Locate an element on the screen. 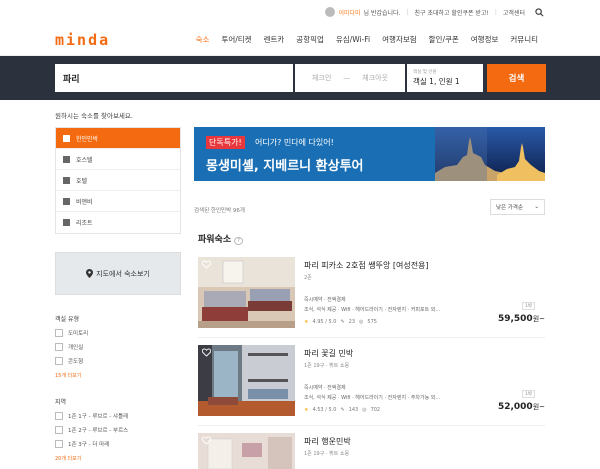 Image resolution: width=600 pixels, height=469 pixels. listing-price: 52,000원~ is located at coordinates (521, 407).